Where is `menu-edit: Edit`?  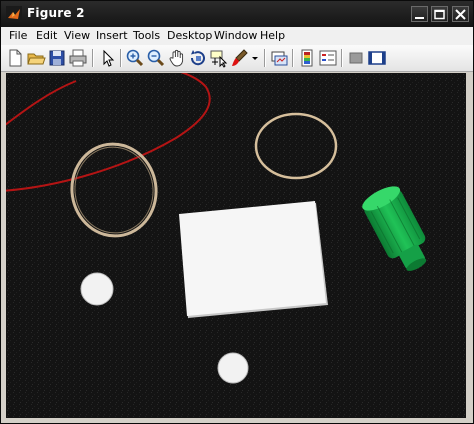
menu-edit: Edit is located at coordinates (46, 35).